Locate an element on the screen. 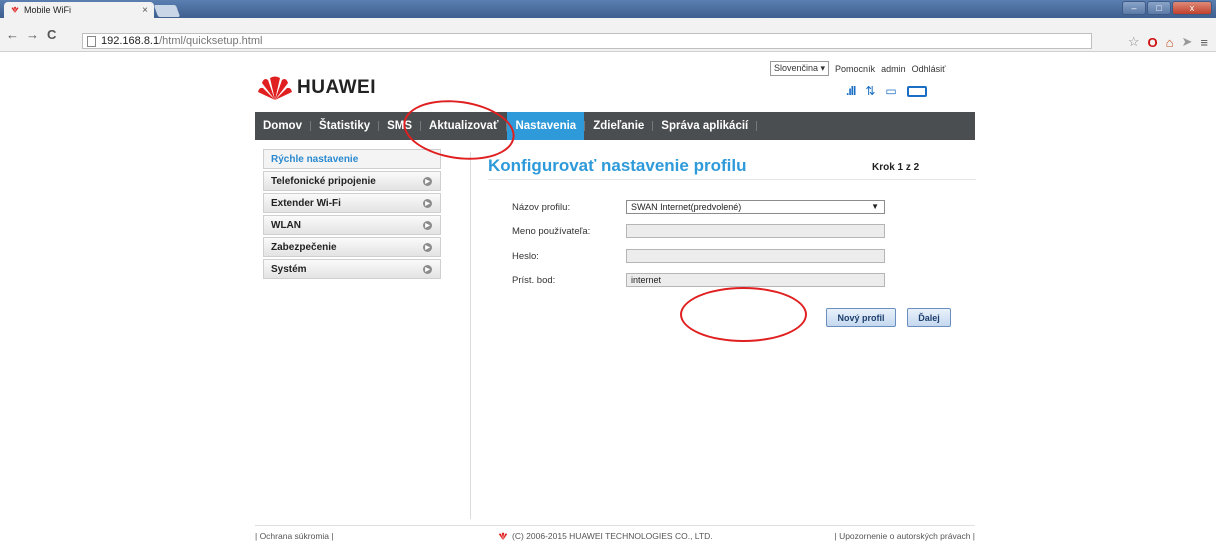 The width and height of the screenshot is (1216, 541). brand-name: HUAWEI is located at coordinates (336, 87).